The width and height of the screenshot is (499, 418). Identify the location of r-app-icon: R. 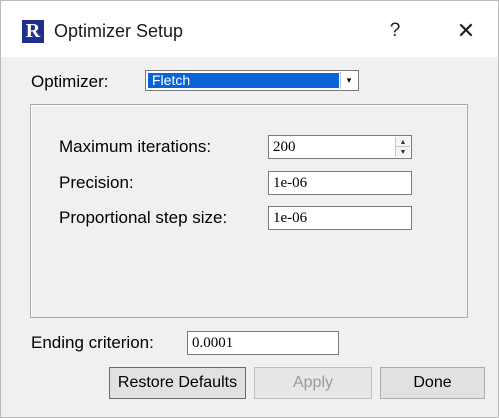
(33, 31).